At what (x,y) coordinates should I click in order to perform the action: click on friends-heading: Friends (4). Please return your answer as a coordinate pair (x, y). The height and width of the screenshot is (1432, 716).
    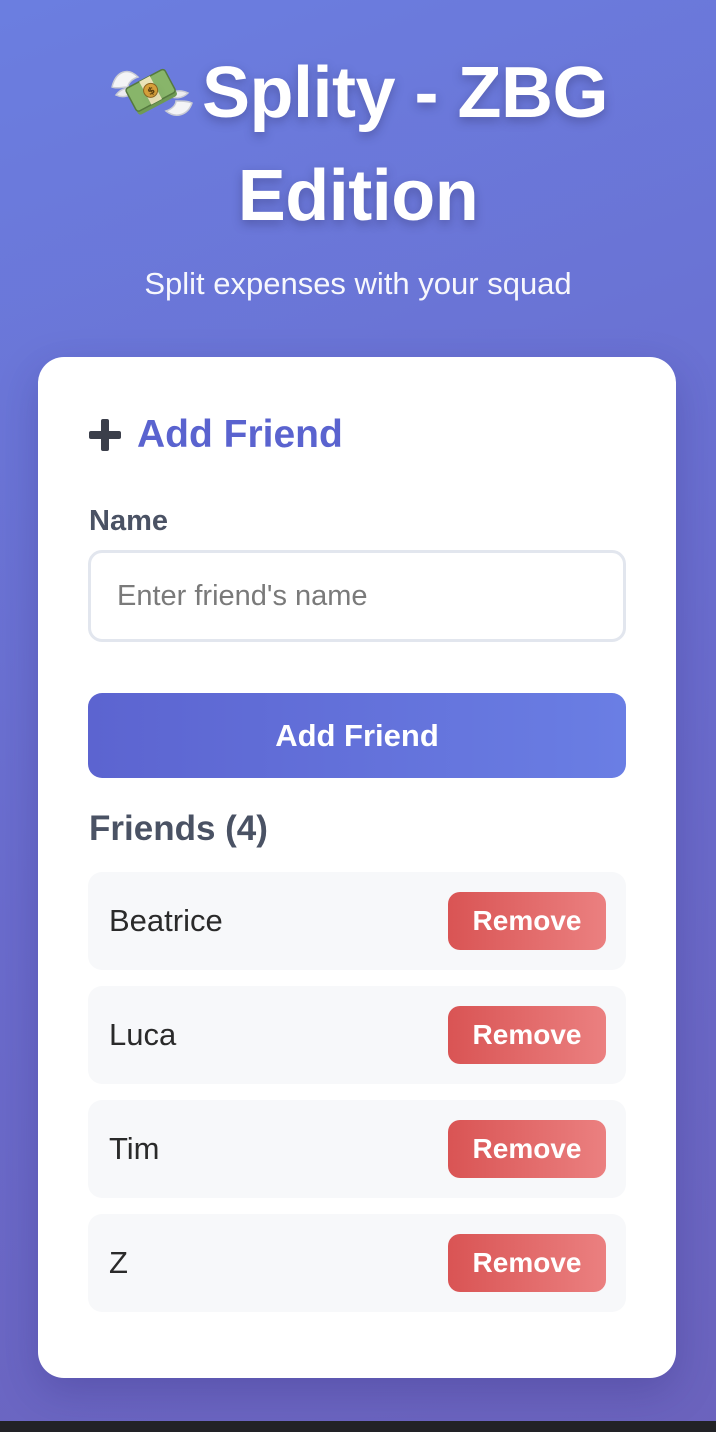
    Looking at the image, I should click on (178, 828).